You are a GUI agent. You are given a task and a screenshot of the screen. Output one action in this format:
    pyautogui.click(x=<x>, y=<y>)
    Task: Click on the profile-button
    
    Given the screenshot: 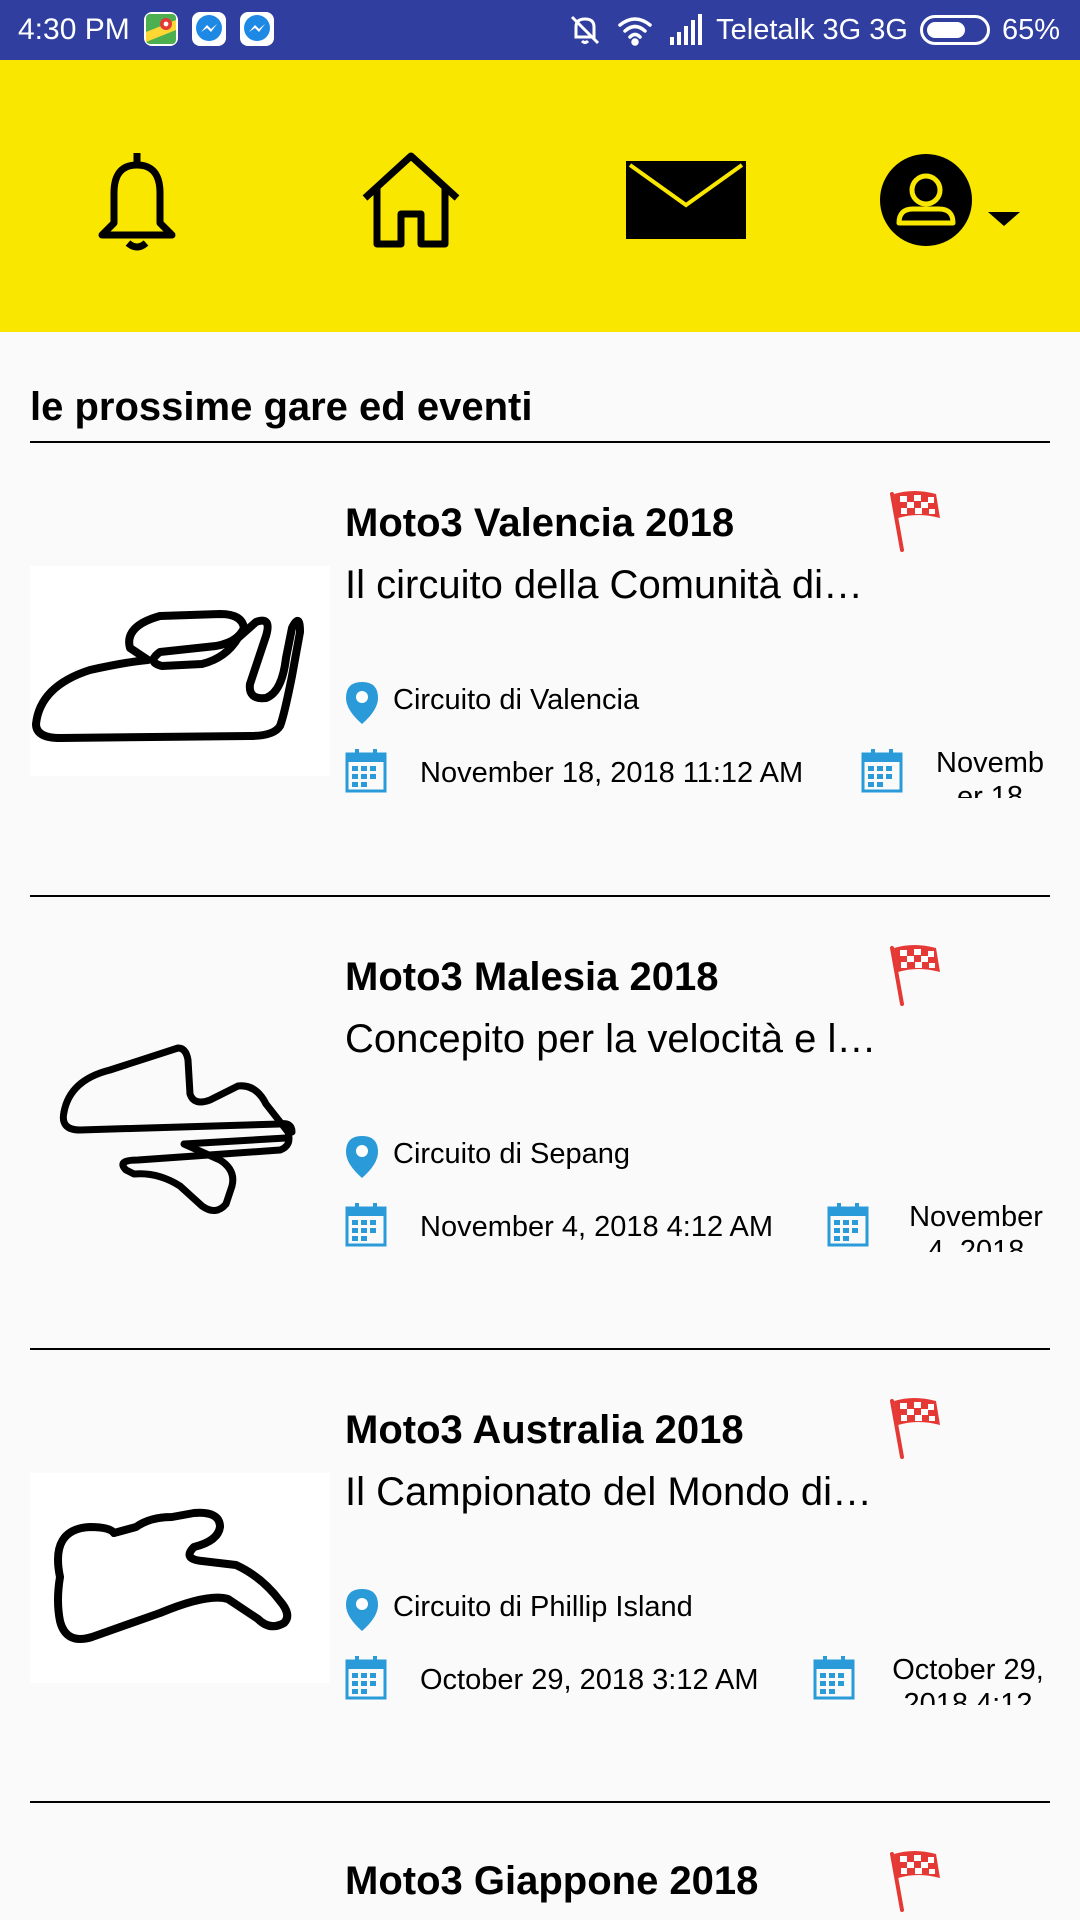 What is the action you would take?
    pyautogui.click(x=926, y=200)
    